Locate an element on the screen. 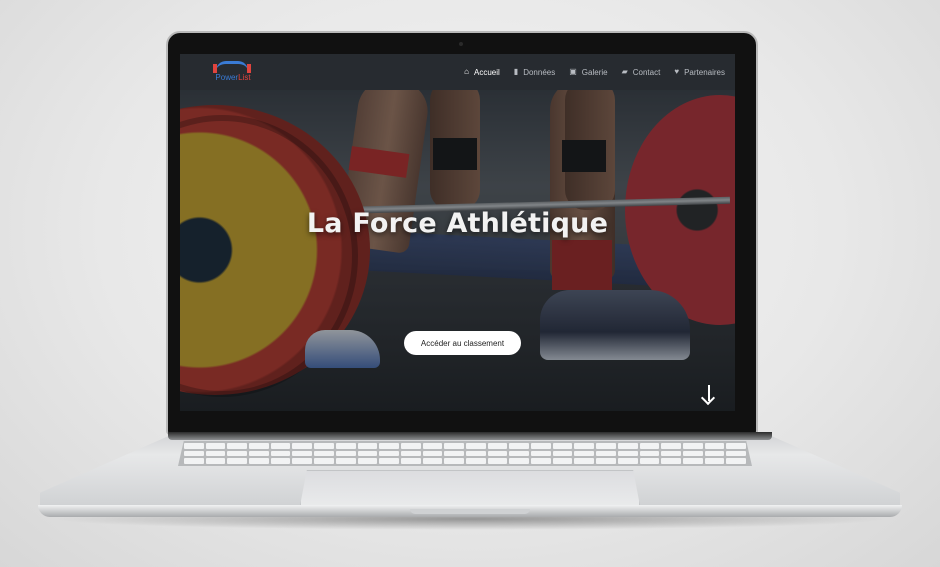  brand-word-list: List is located at coordinates (244, 77).